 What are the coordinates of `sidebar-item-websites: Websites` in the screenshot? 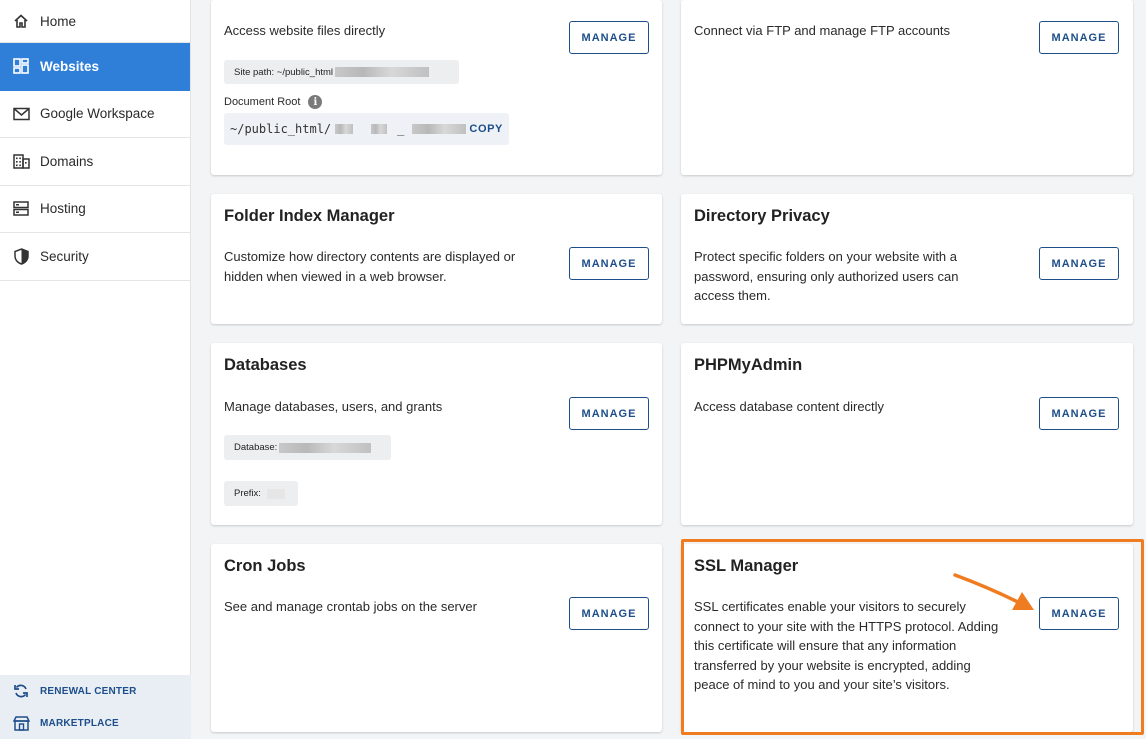 It's located at (95, 67).